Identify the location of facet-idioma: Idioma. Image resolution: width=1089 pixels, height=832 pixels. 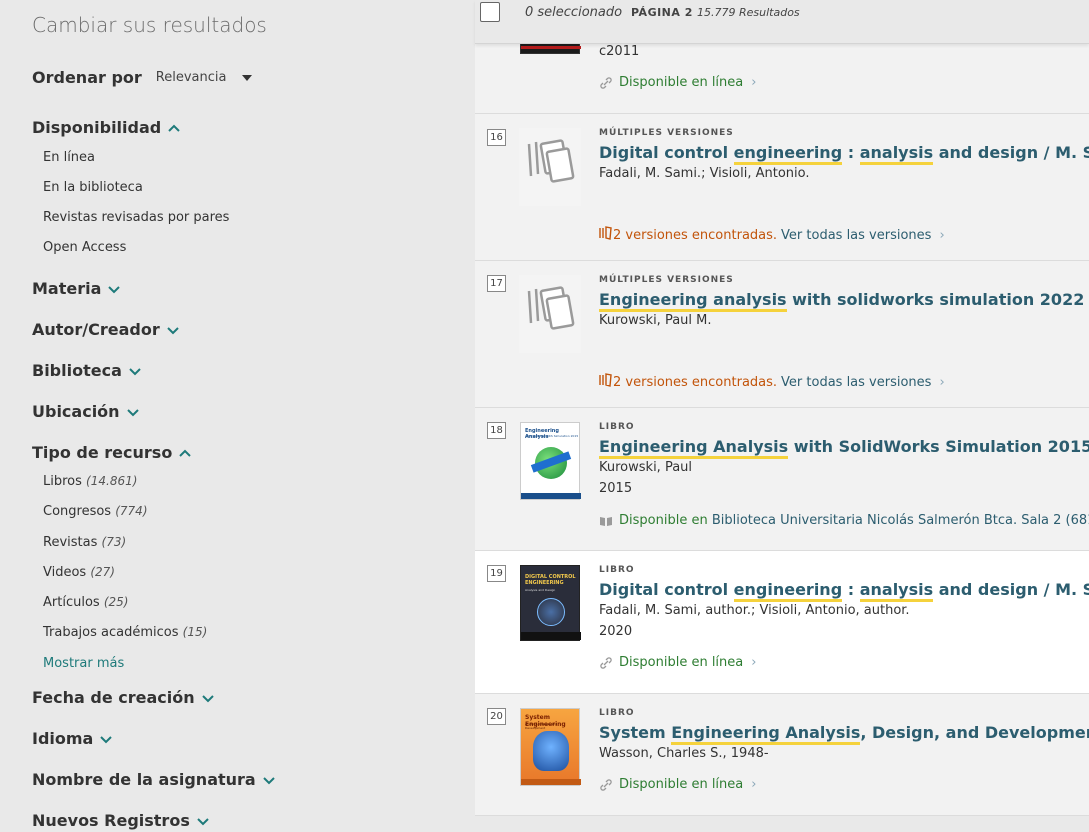
(72, 738).